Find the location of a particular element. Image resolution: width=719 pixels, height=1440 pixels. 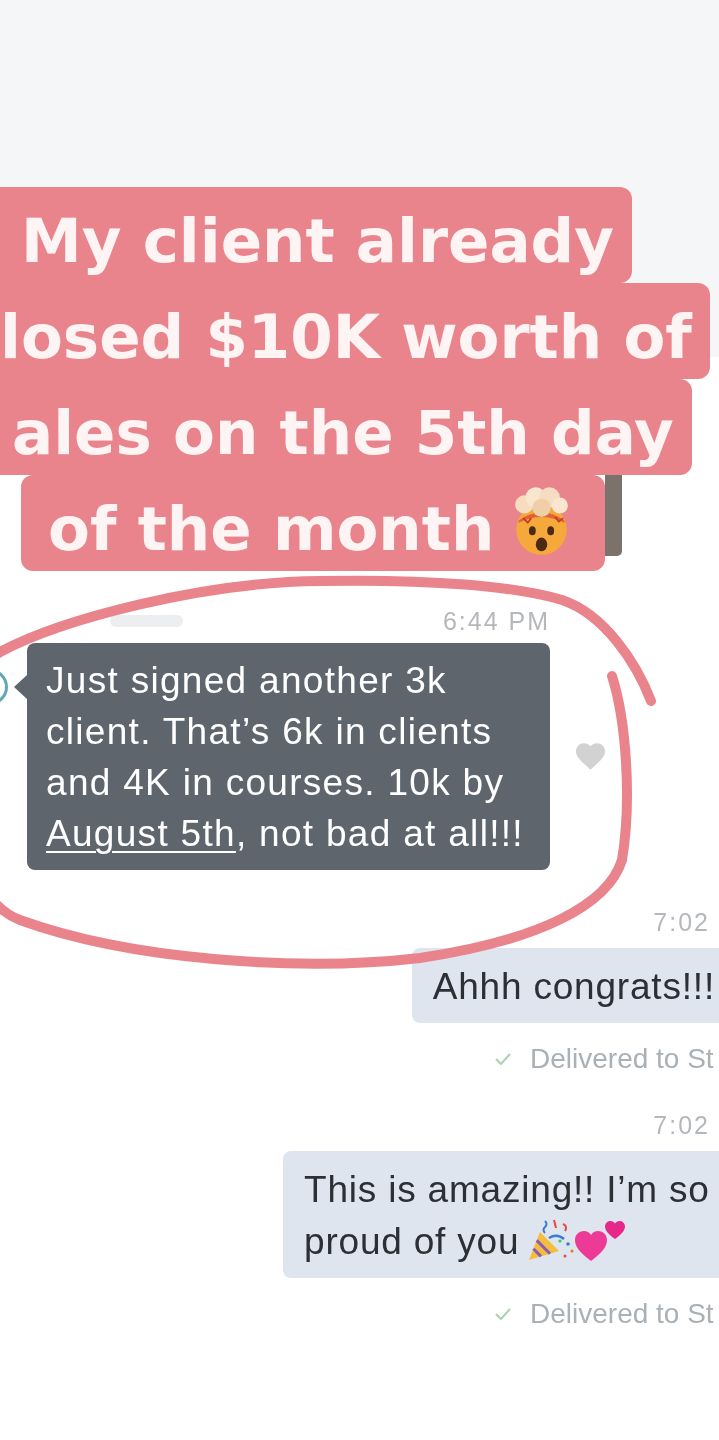

caption-text: of the month is located at coordinates (271, 529).